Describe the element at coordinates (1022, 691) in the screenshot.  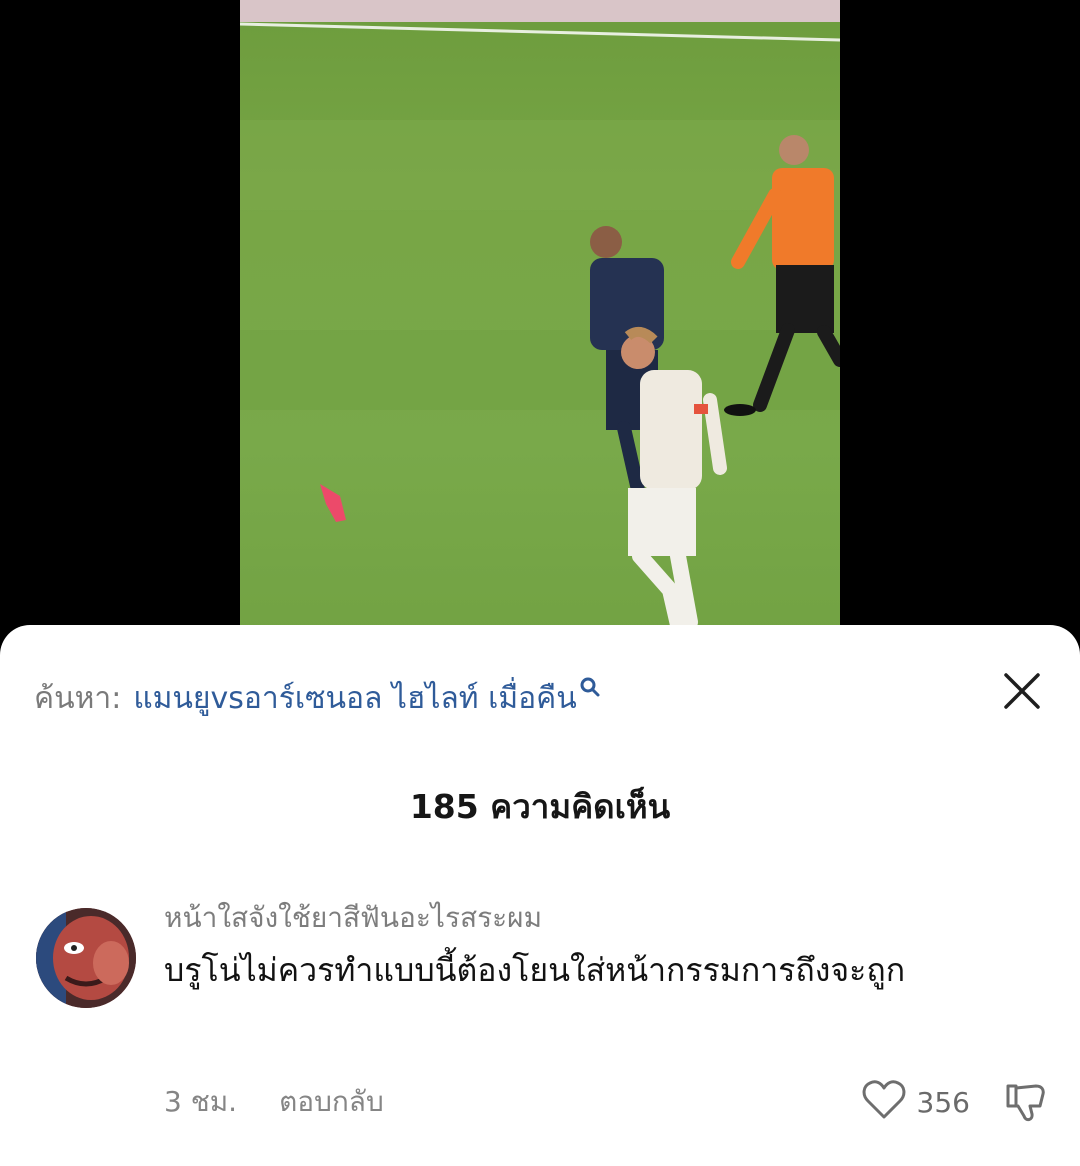
I see `close-icon` at that location.